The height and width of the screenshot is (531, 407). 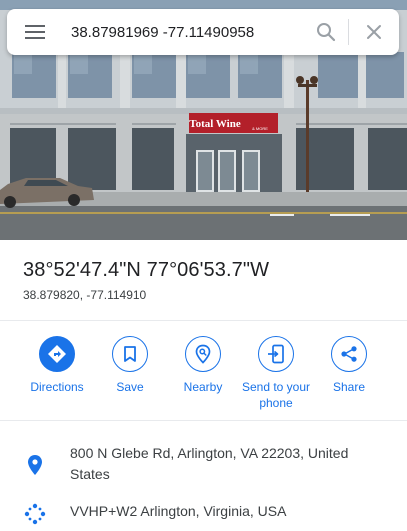 What do you see at coordinates (146, 270) in the screenshot?
I see `page-title: 38°52'47.4"N 77°06'53.7"W` at bounding box center [146, 270].